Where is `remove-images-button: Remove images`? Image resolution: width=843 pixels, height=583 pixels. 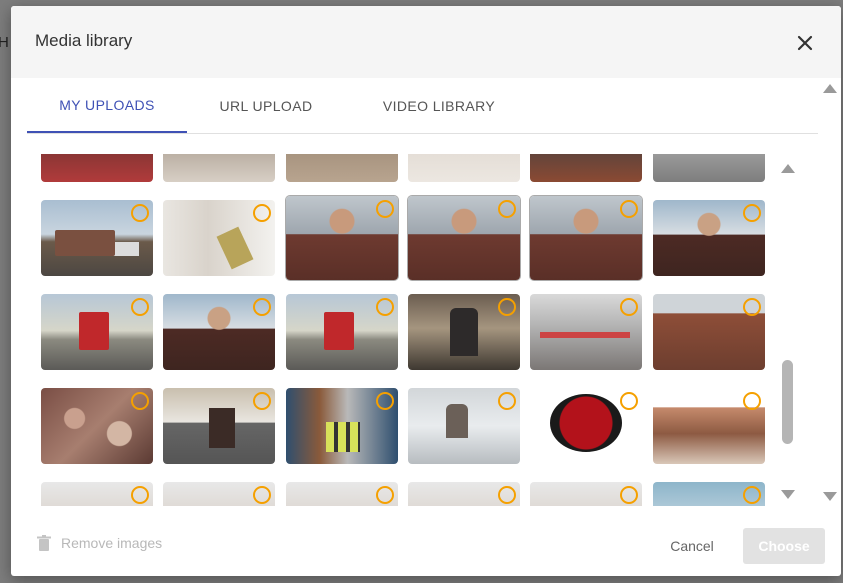 remove-images-button: Remove images is located at coordinates (99, 543).